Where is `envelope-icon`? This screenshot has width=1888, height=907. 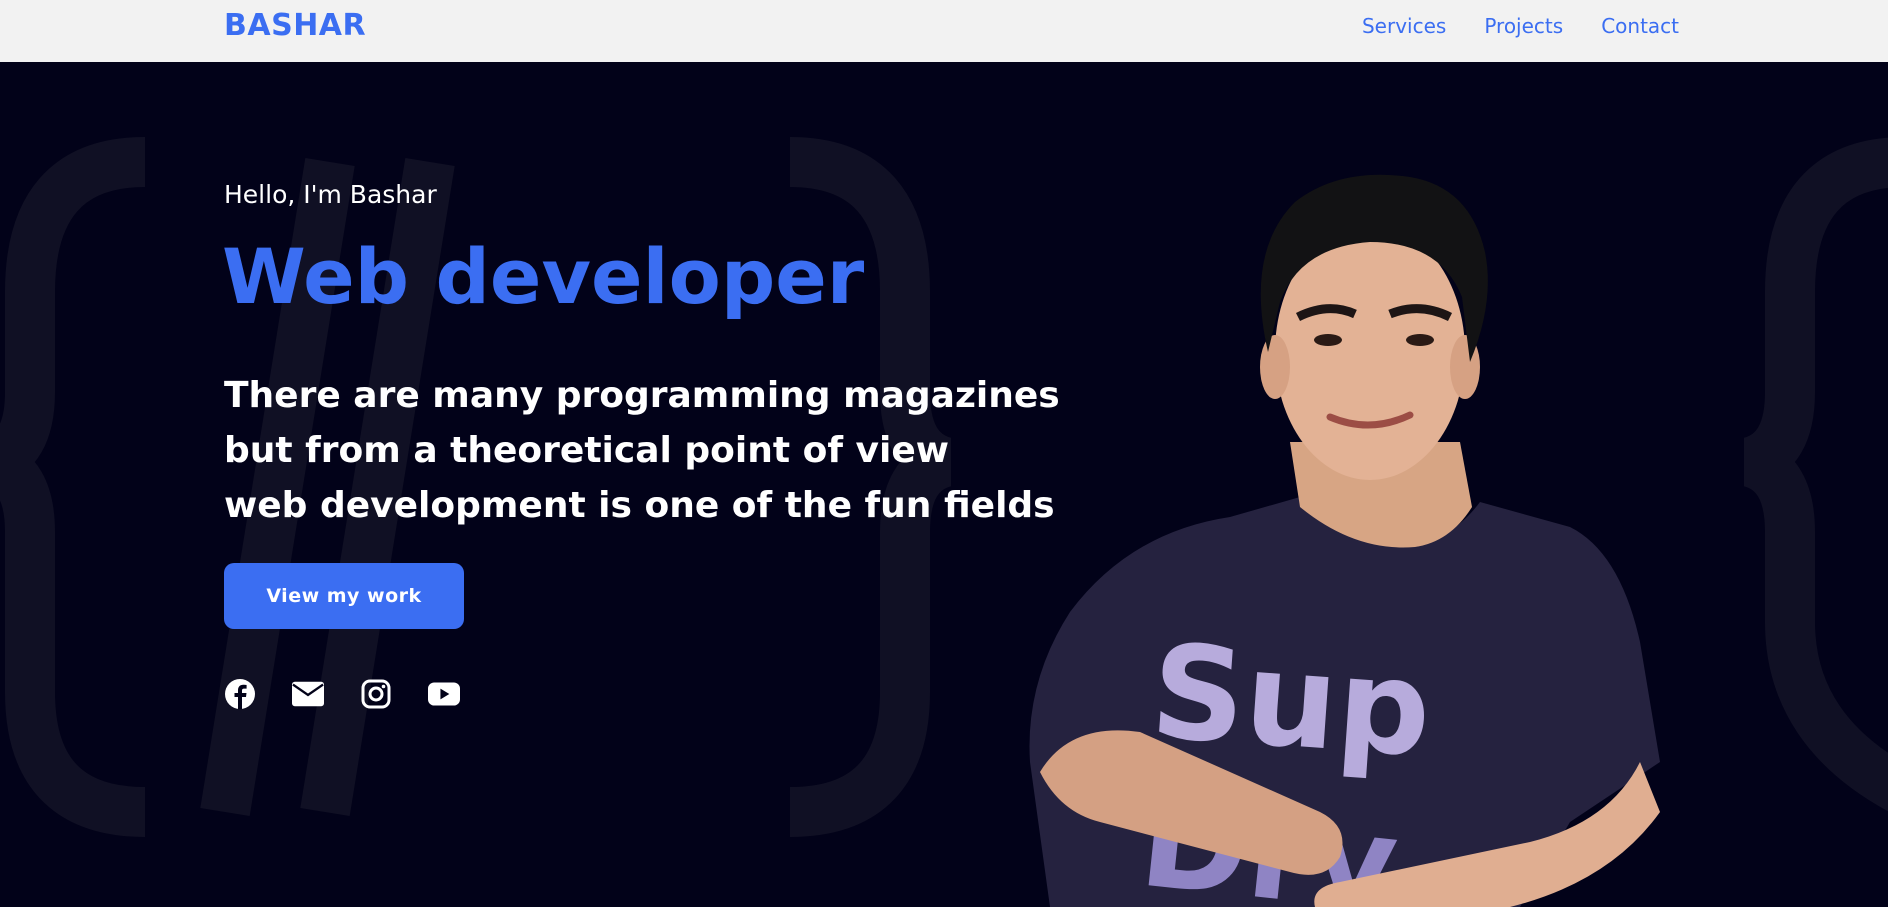
envelope-icon is located at coordinates (308, 694).